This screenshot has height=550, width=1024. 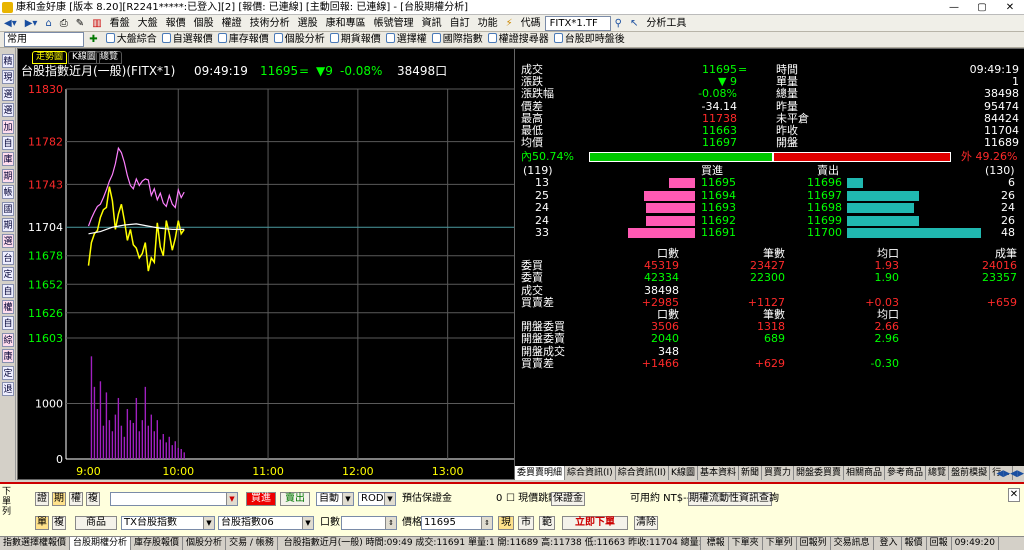 What do you see at coordinates (432, 23) in the screenshot?
I see `menu-item-9: 資訊` at bounding box center [432, 23].